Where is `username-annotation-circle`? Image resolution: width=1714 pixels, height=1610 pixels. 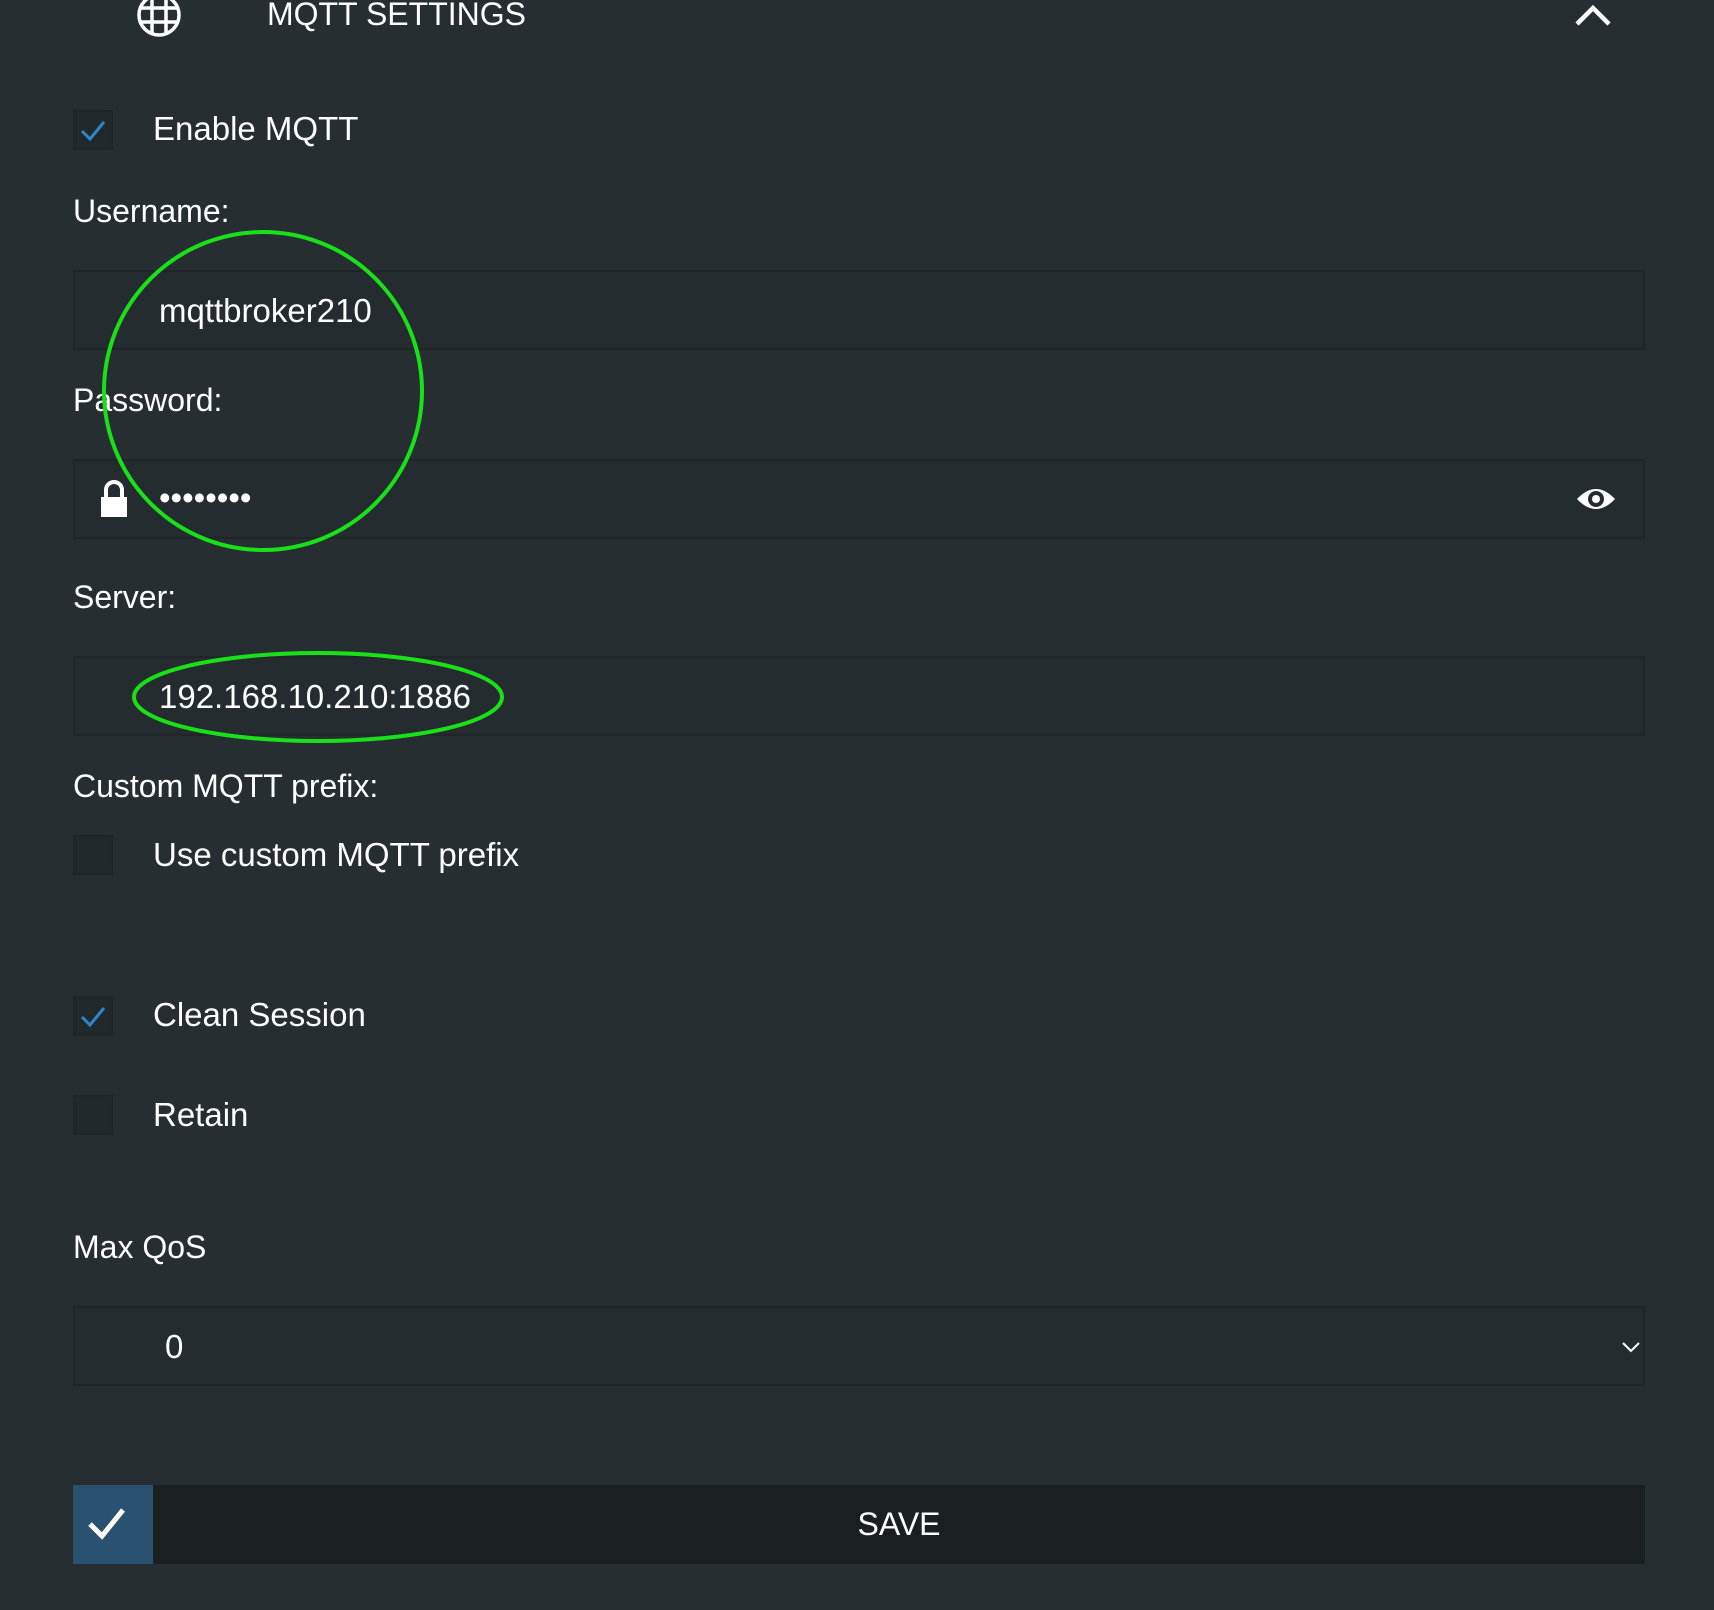 username-annotation-circle is located at coordinates (263, 391).